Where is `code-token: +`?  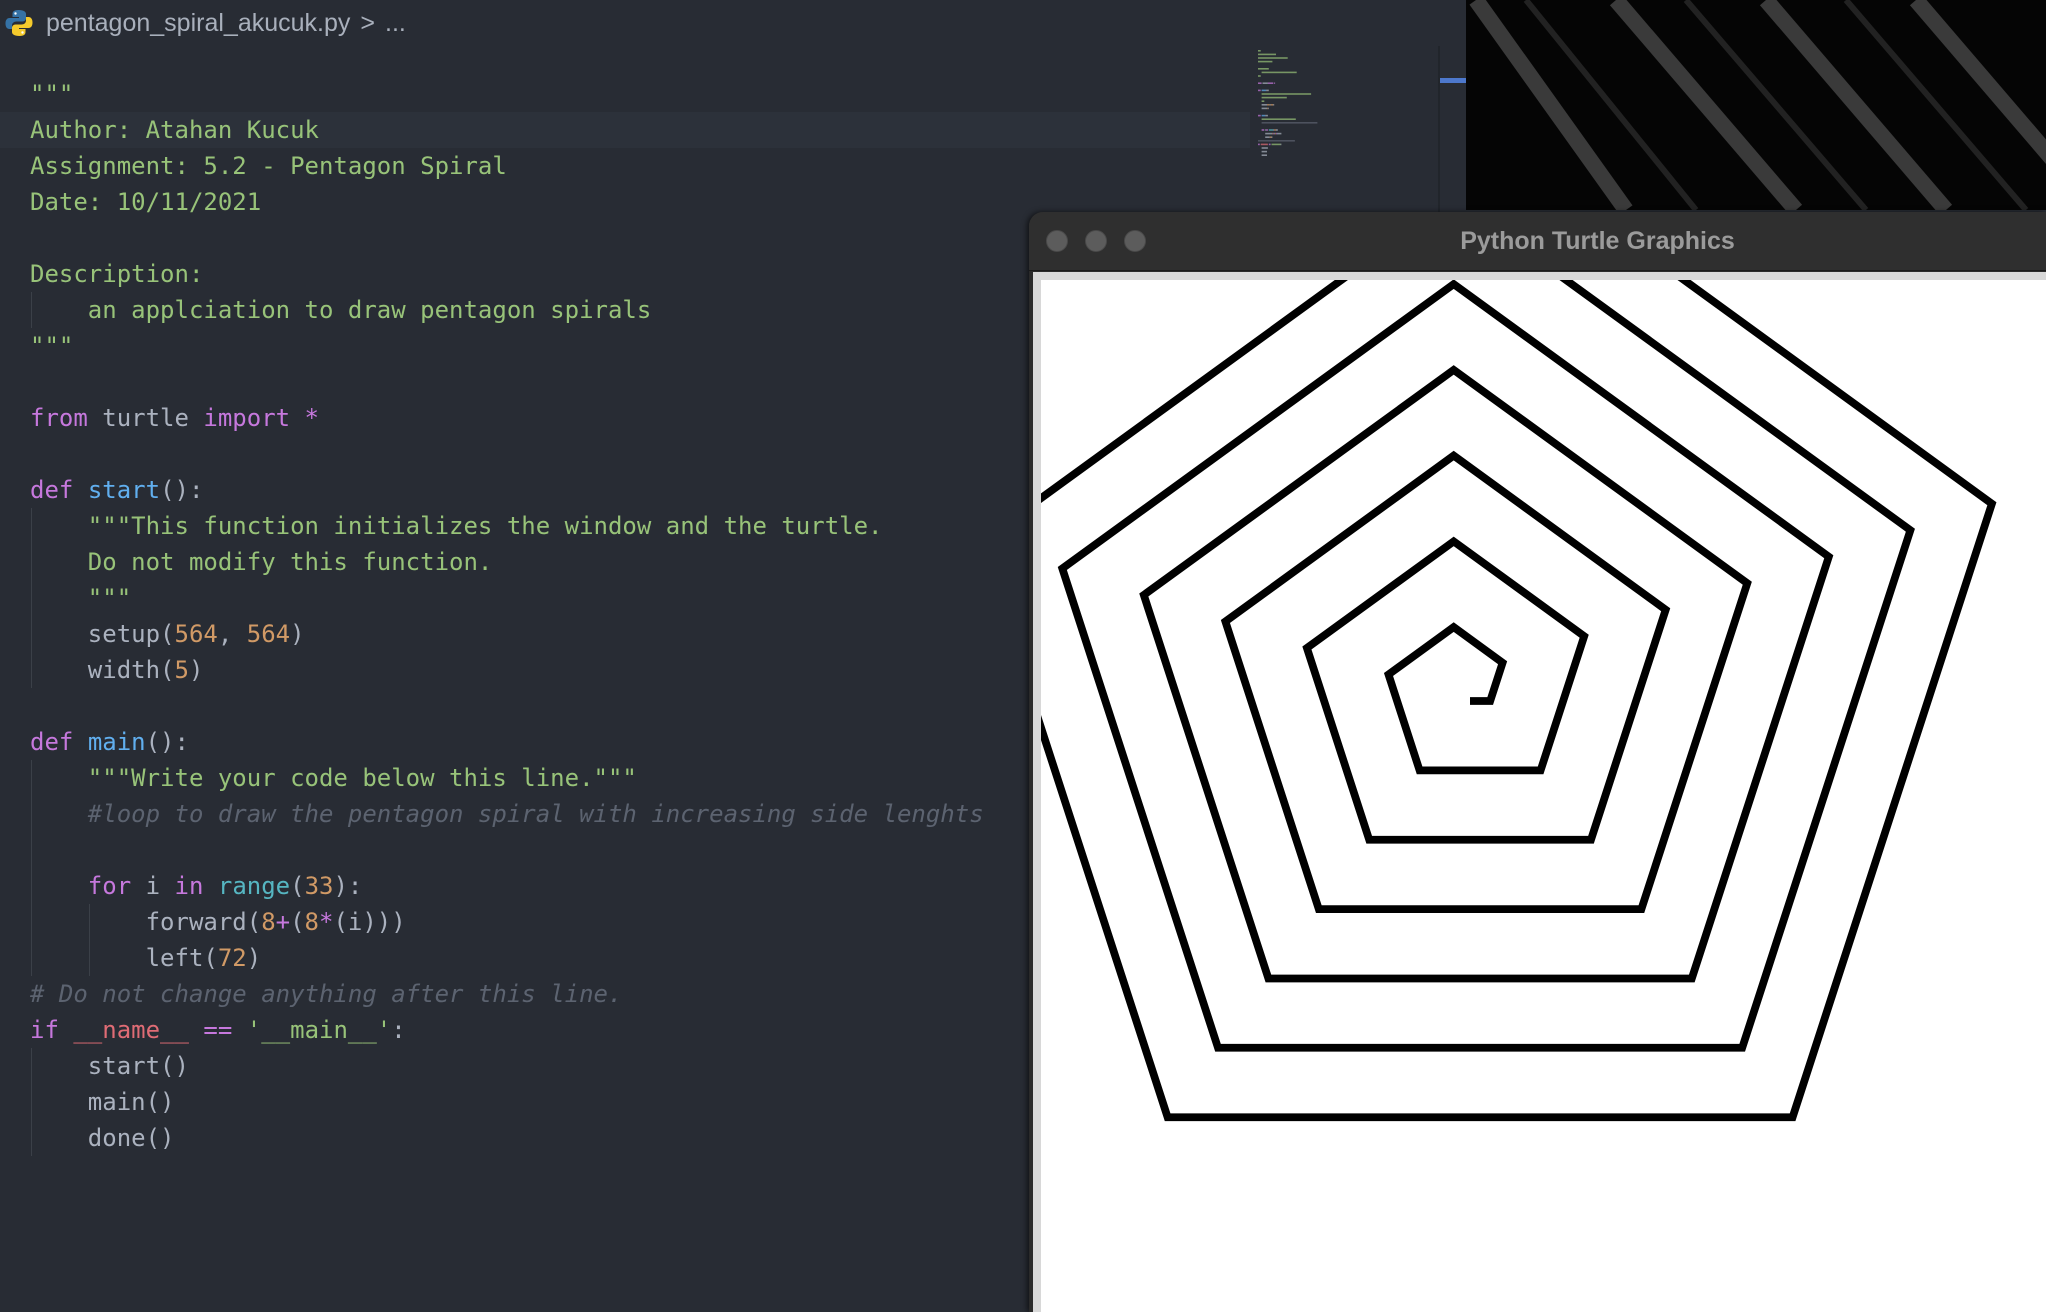
code-token: + is located at coordinates (283, 922).